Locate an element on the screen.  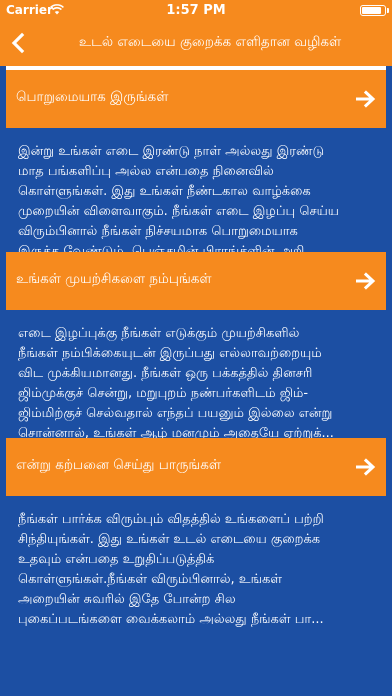
navigation-bar: உடல் எடையை குறைக்க எளிதான வழிகள் is located at coordinates (196, 43).